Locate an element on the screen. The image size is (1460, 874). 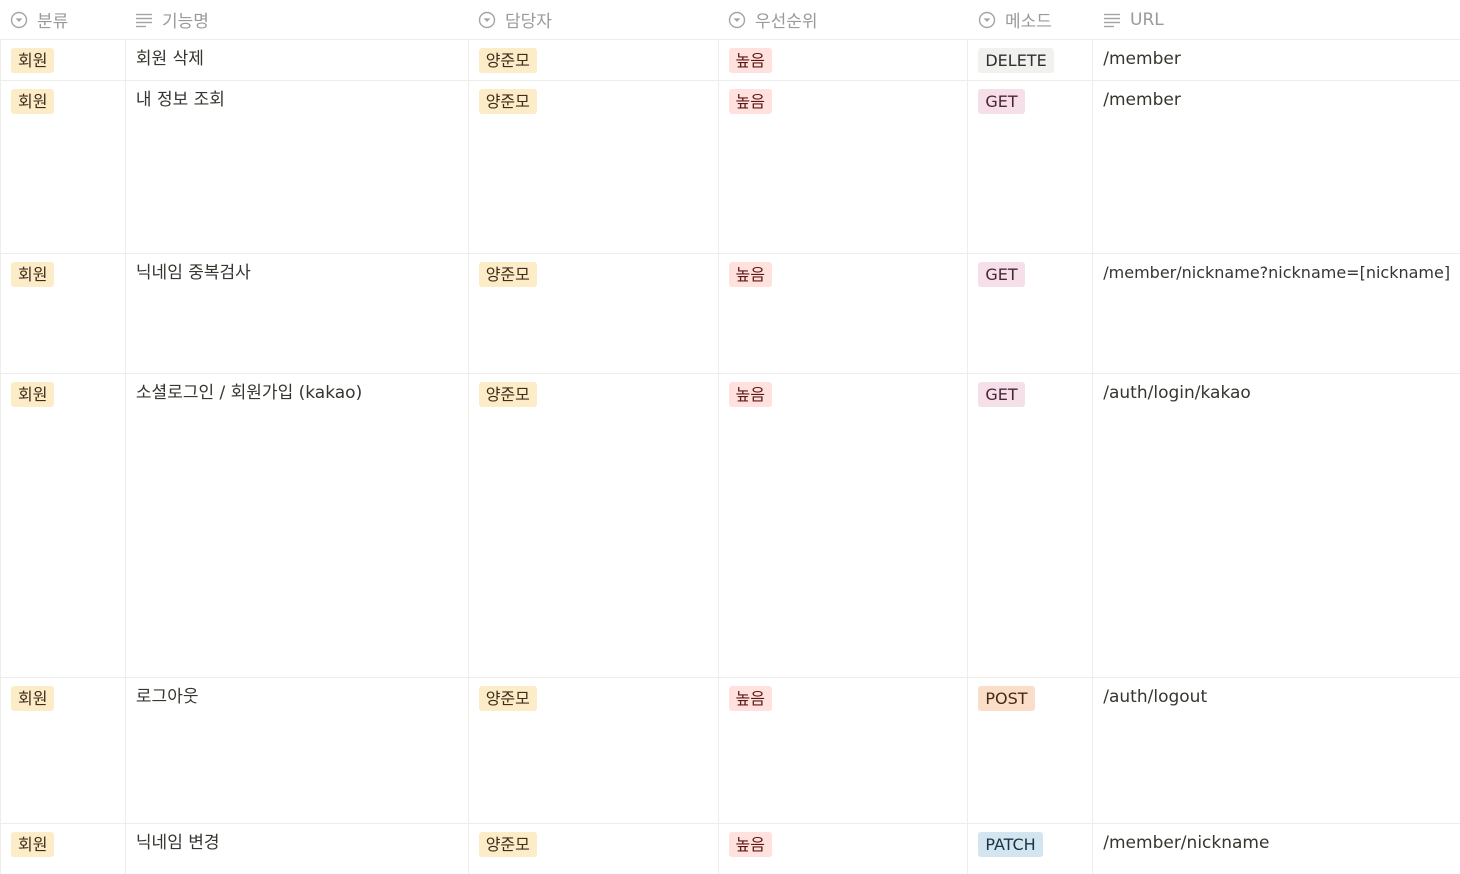
column-header-label: 분류 is located at coordinates (53, 22).